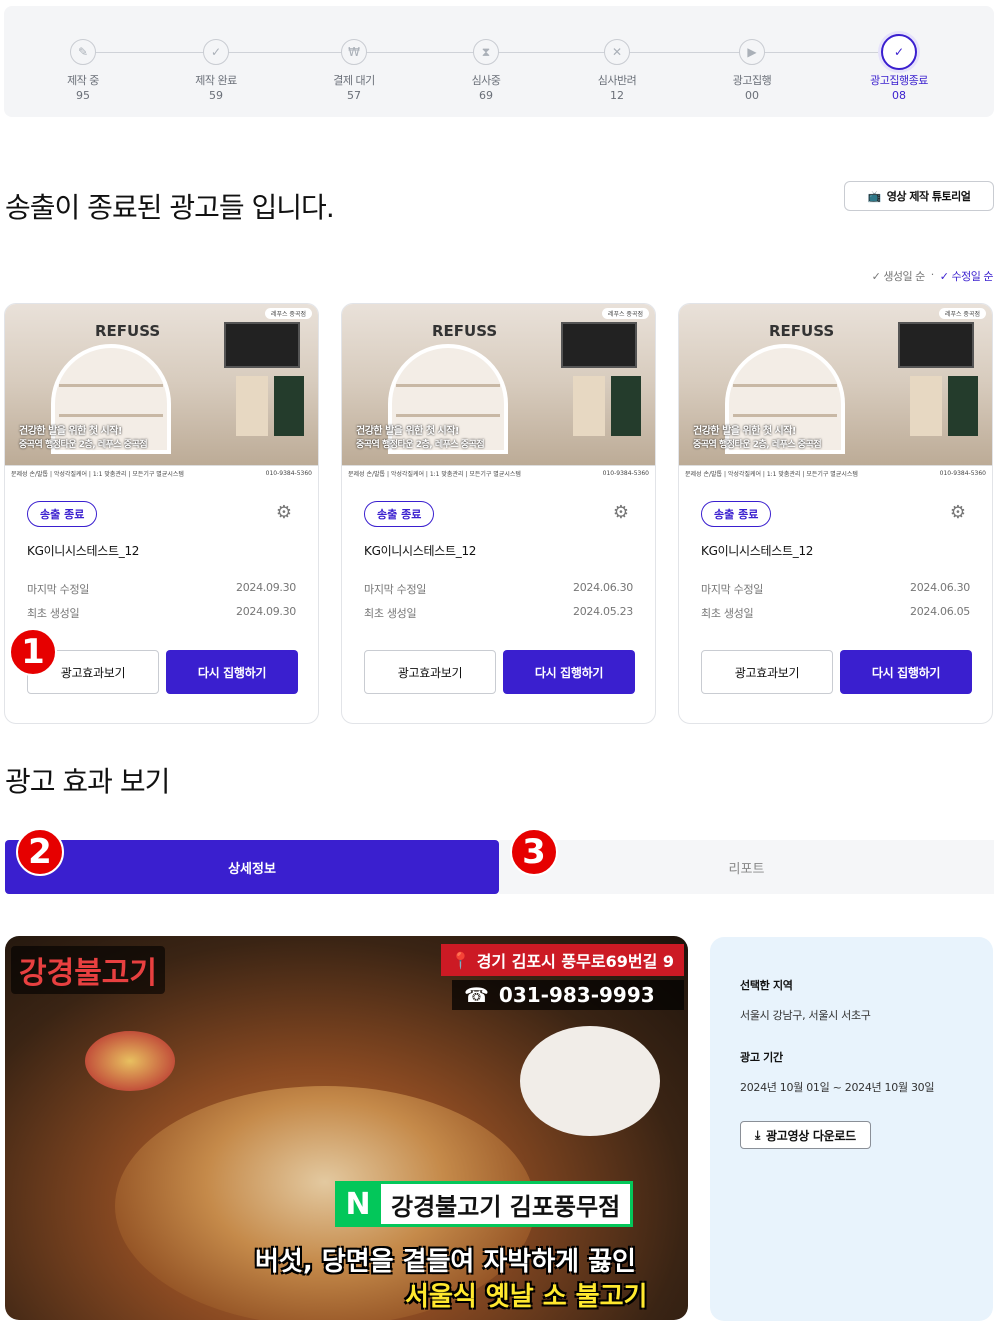 The image size is (995, 1325). I want to click on tutorial-button: 📺 영상 제작 튜토리얼, so click(919, 196).